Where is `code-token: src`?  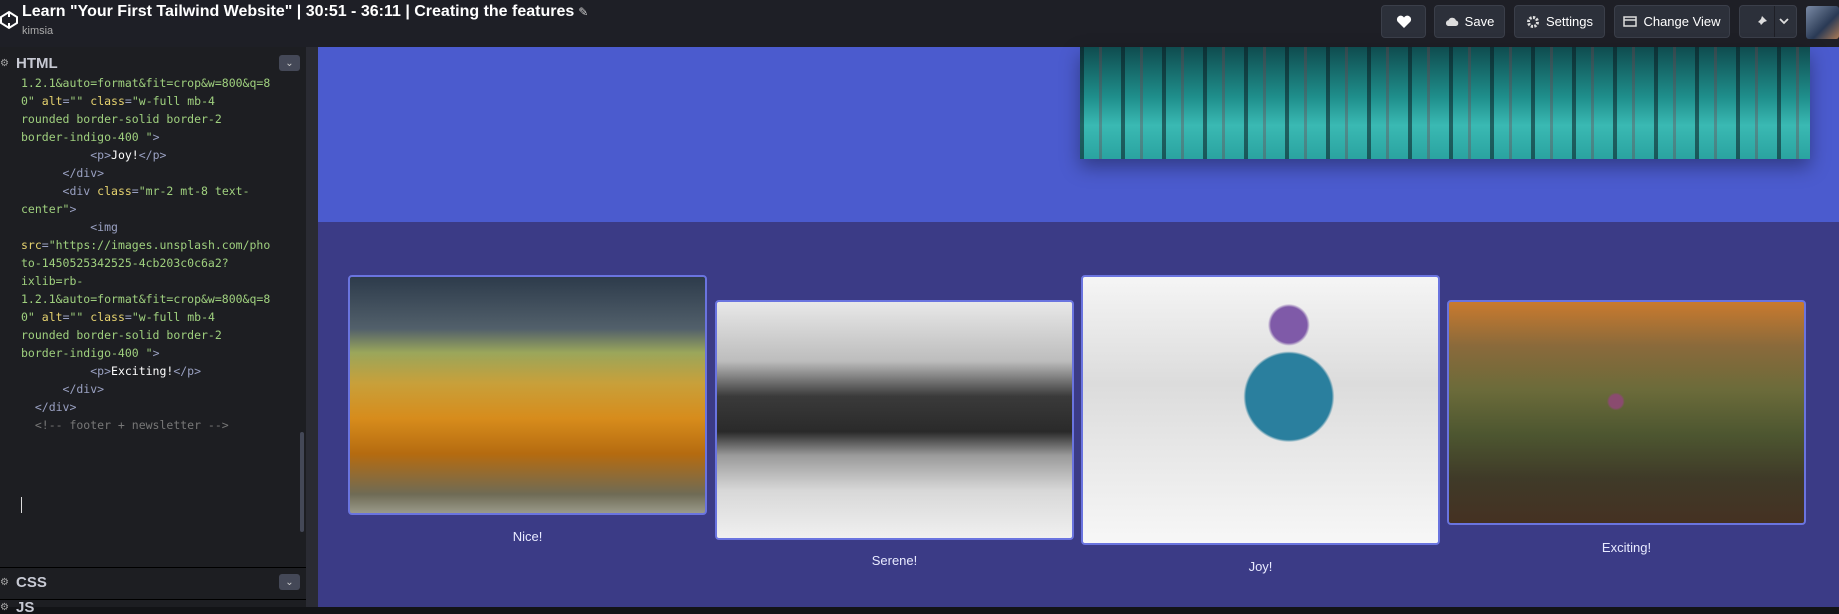 code-token: src is located at coordinates (31, 245).